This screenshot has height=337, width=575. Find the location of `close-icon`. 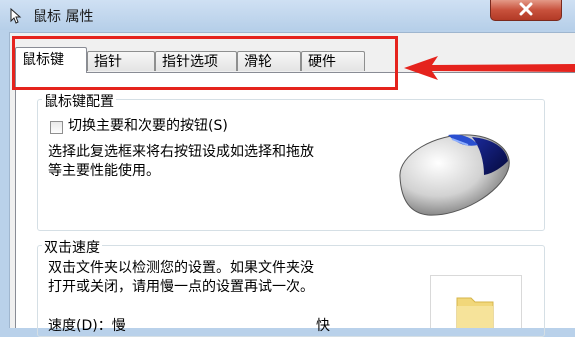

close-icon is located at coordinates (526, 9).